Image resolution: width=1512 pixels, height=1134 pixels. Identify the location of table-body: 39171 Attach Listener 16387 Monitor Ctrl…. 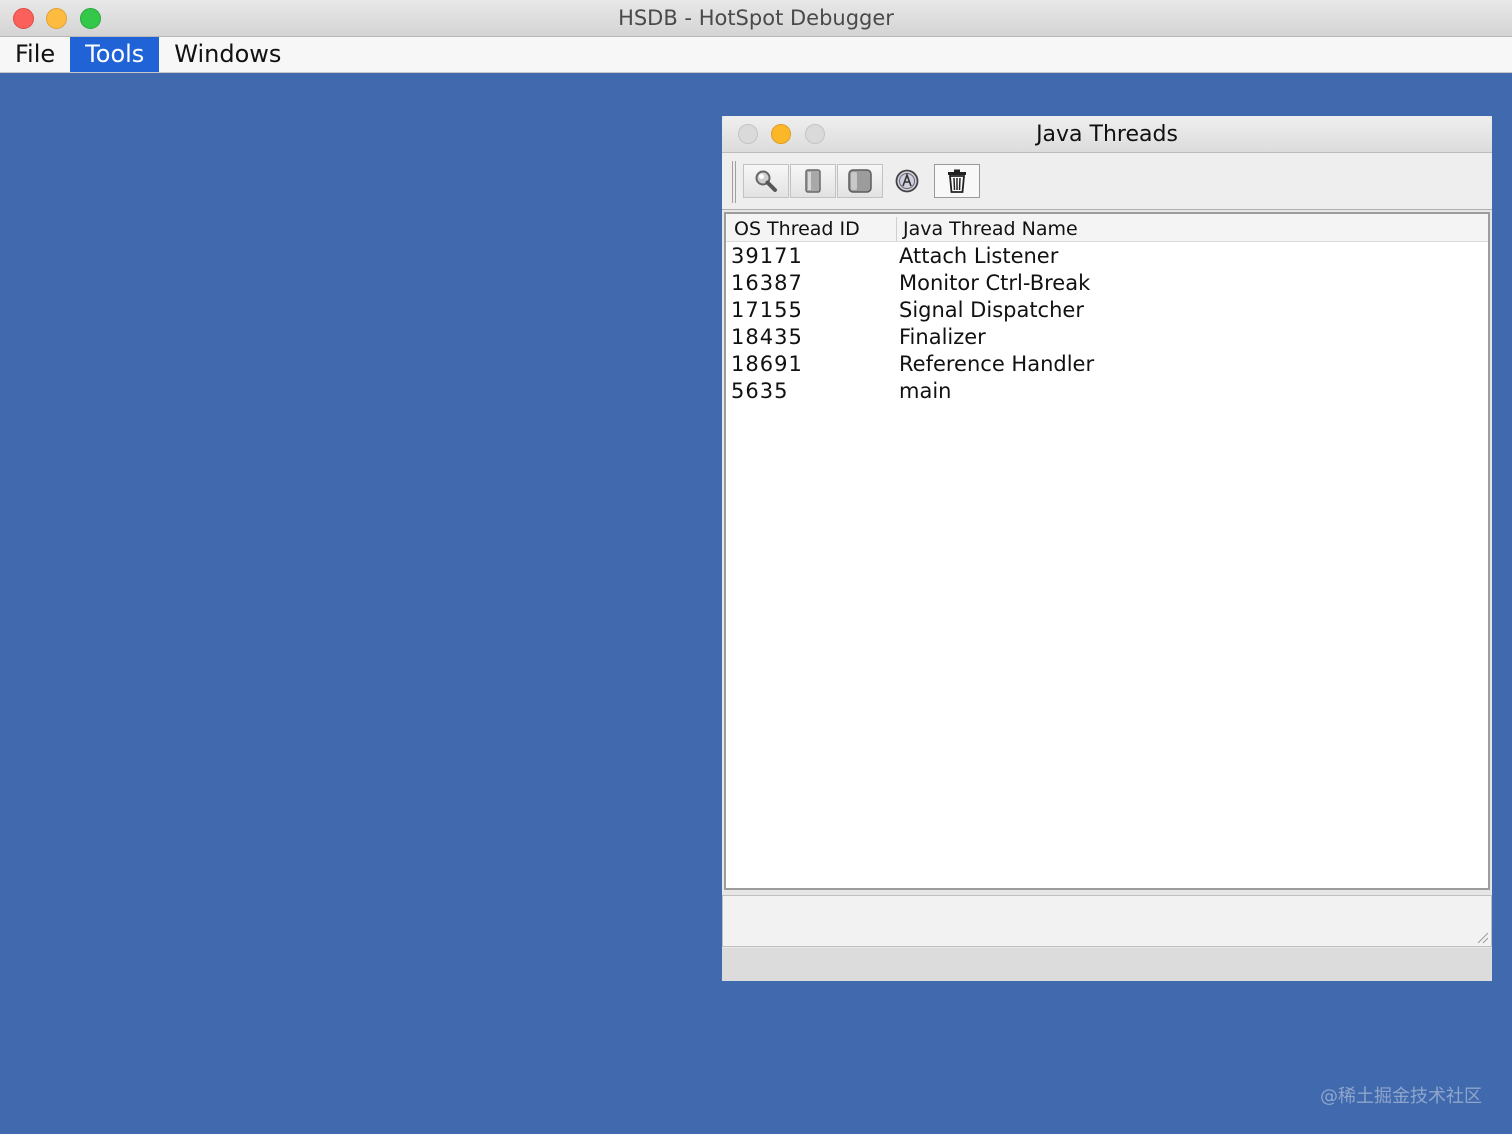
(1107, 324).